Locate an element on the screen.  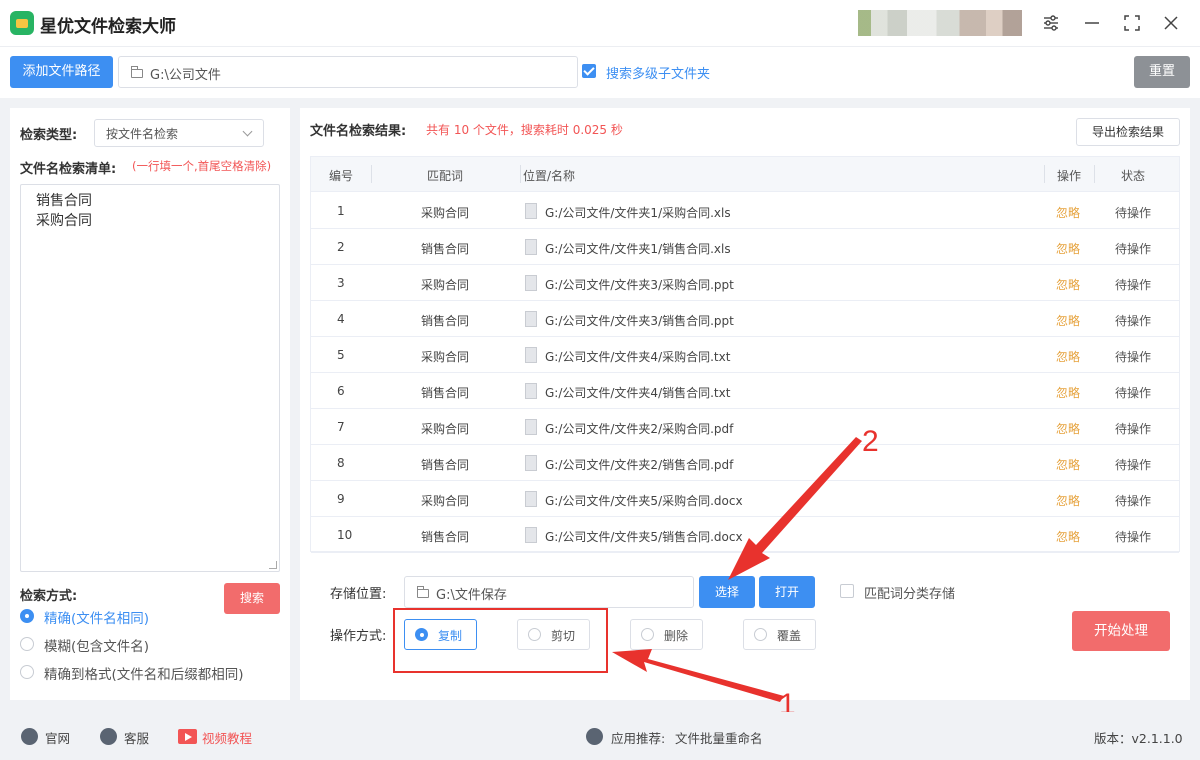
method-exact-format-label: 精确到格式(文件名和后缀都相同) is located at coordinates (144, 673).